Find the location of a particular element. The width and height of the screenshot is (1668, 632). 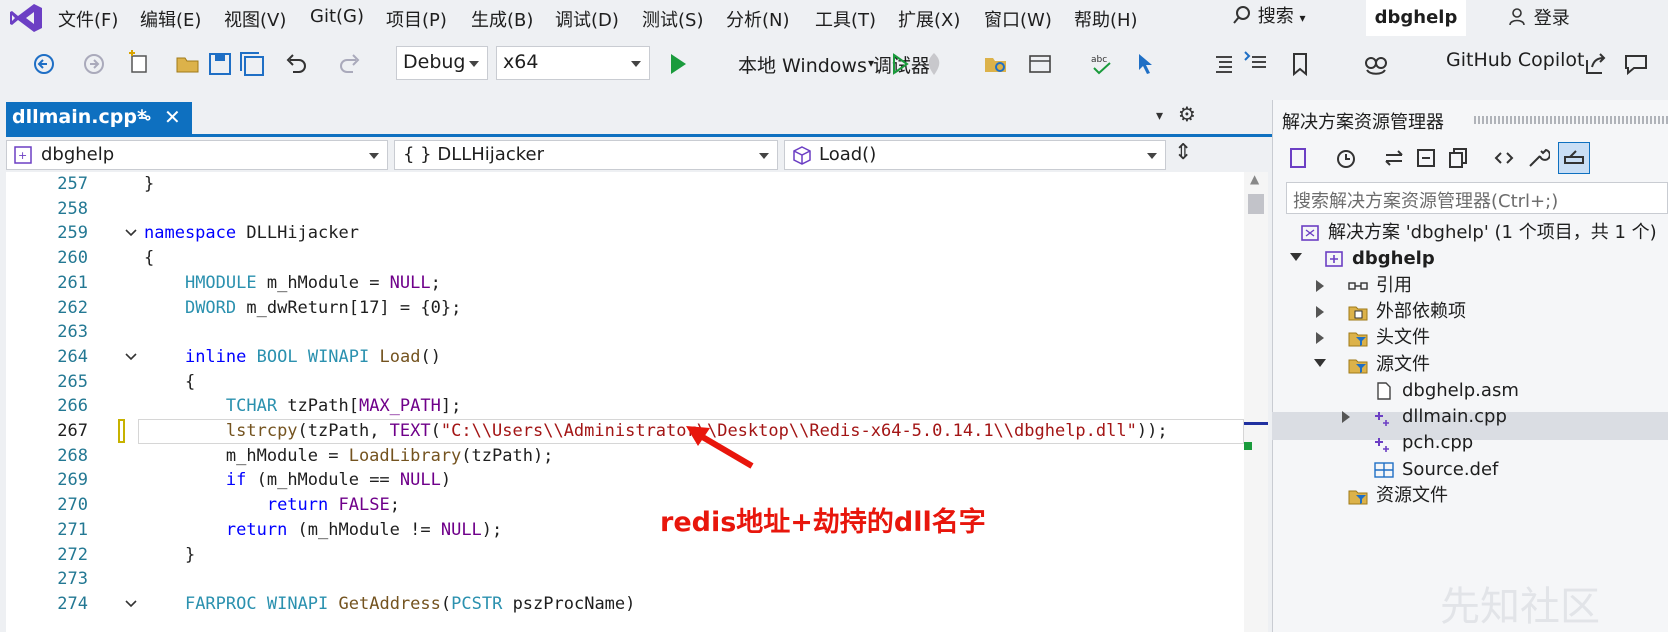

sync-icon is located at coordinates (1394, 158).